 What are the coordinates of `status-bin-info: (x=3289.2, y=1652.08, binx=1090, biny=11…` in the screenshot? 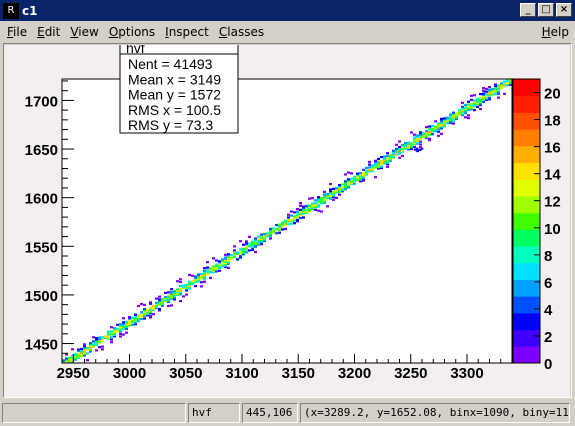 It's located at (435, 413).